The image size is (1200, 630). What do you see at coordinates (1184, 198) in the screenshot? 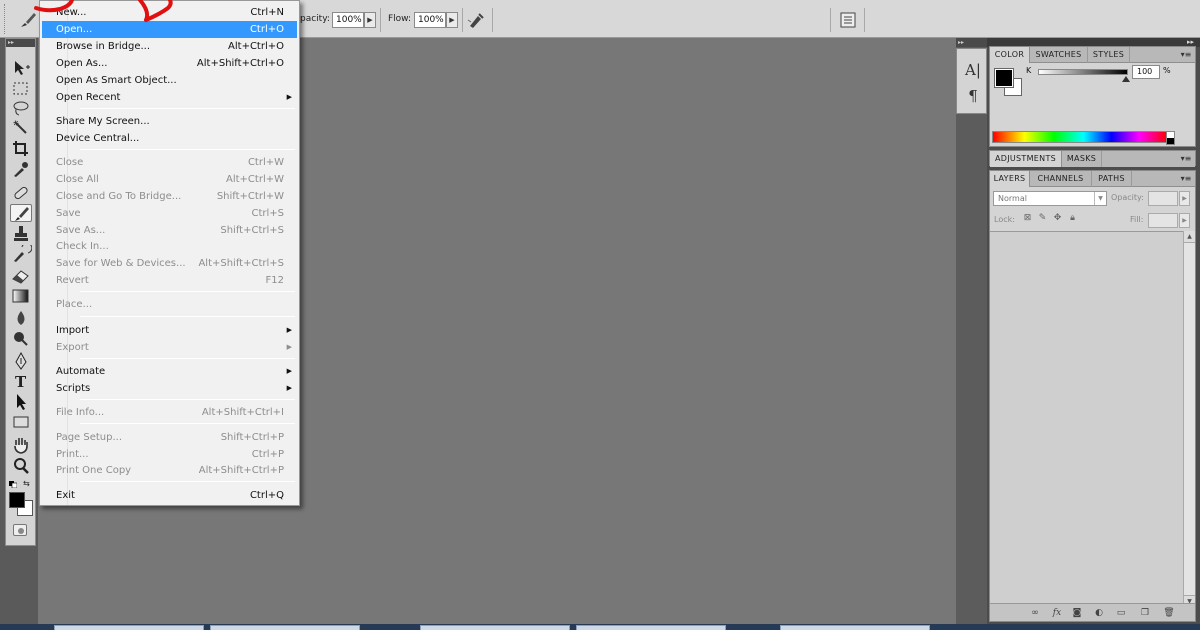
I see `layer-opacity-arrow: ▶` at bounding box center [1184, 198].